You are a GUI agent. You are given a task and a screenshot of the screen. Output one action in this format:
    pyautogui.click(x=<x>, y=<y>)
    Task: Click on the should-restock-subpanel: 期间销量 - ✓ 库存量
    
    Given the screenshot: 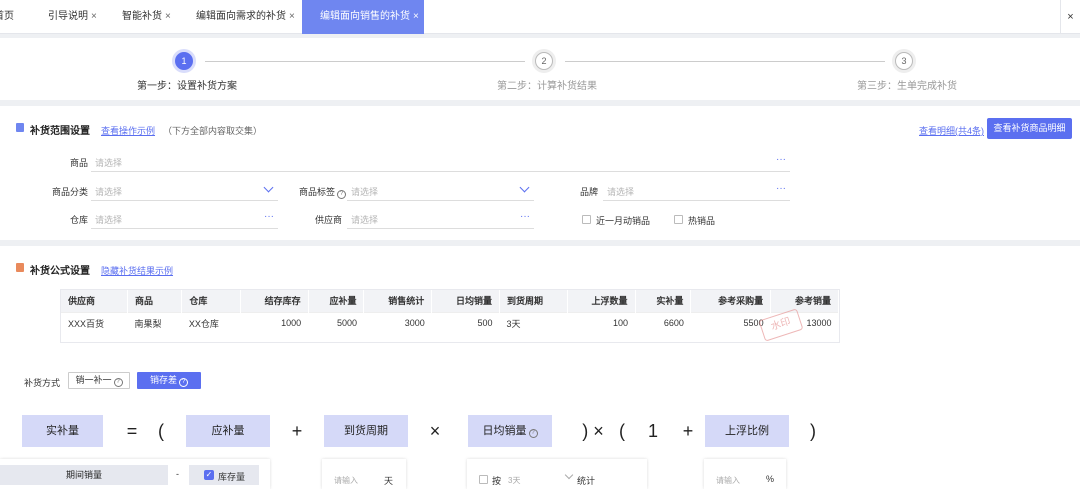 What is the action you would take?
    pyautogui.click(x=135, y=474)
    